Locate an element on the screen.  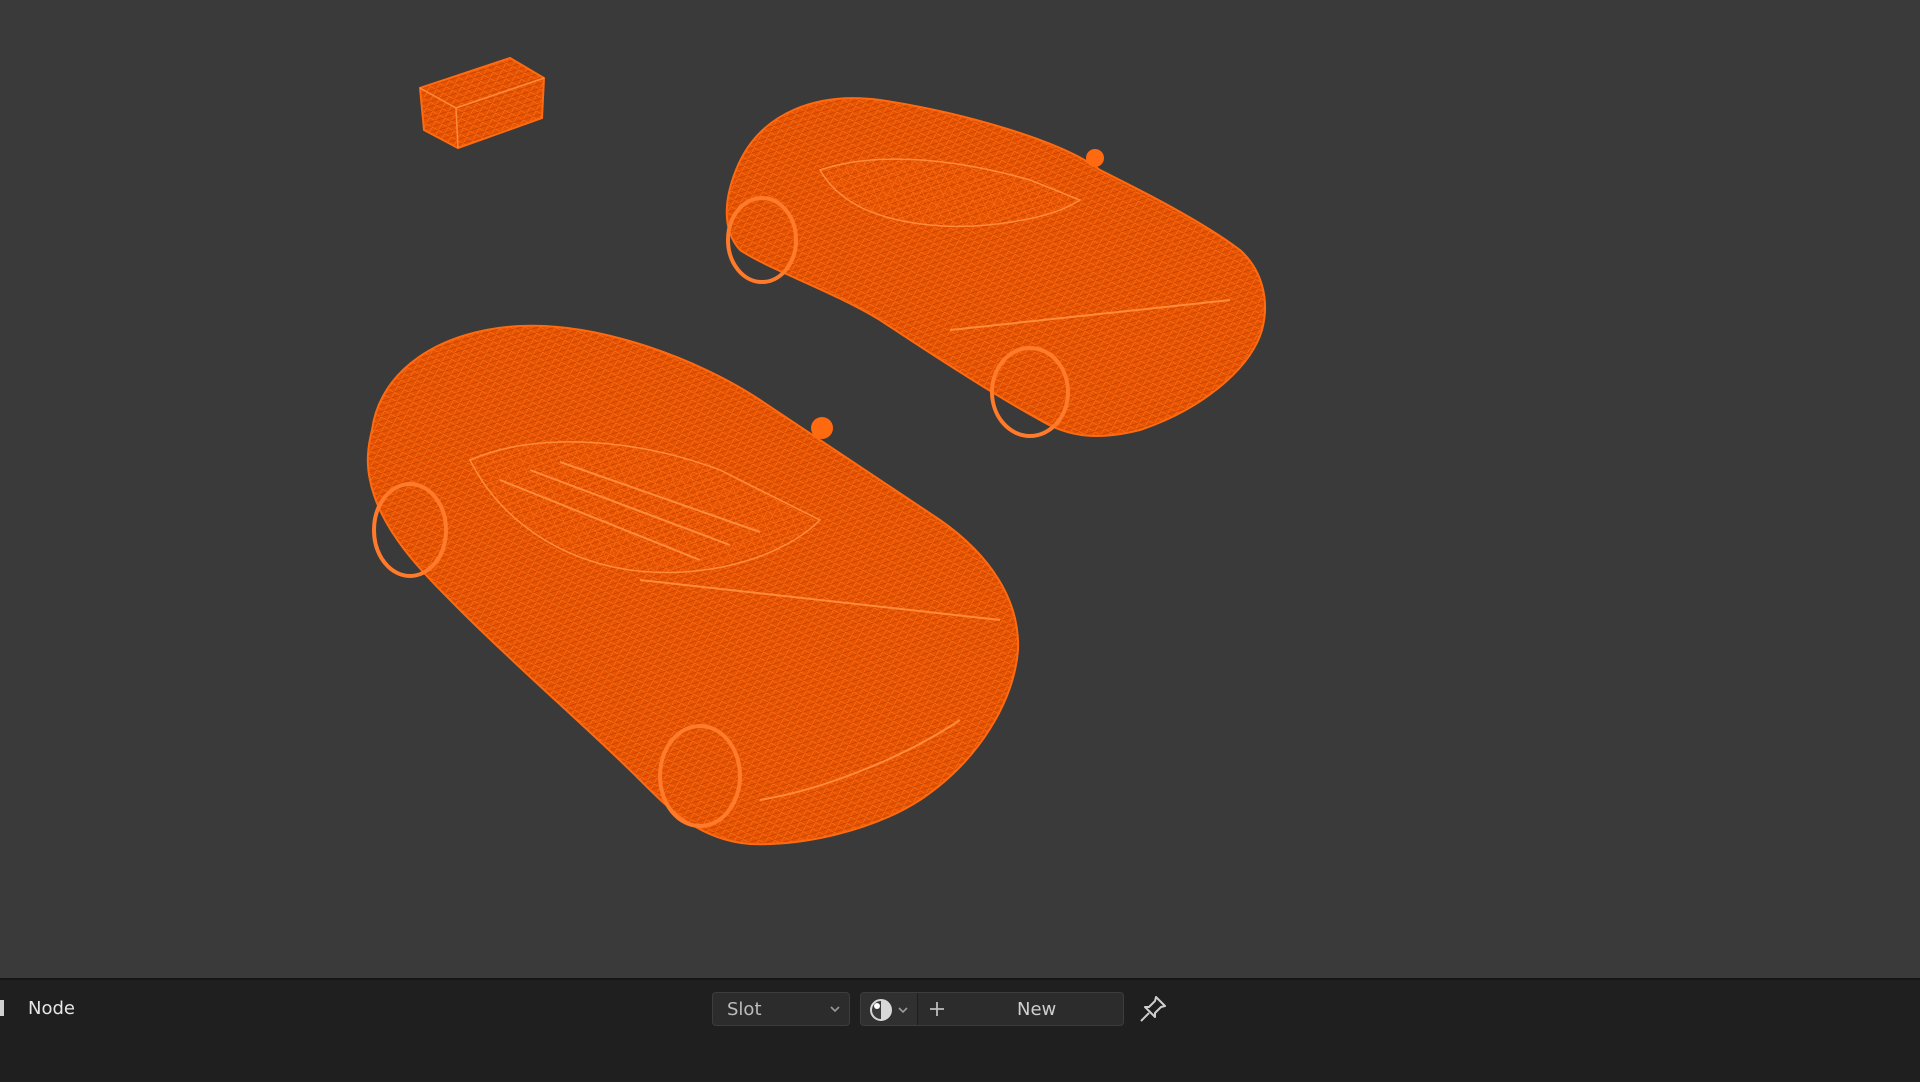
menu-node: Node is located at coordinates (51, 1008).